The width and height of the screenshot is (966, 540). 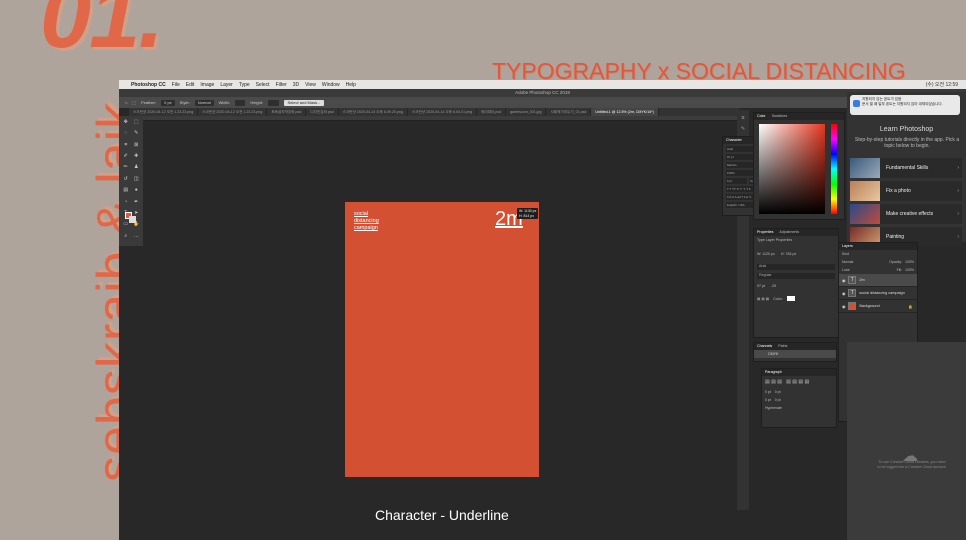 What do you see at coordinates (126, 181) in the screenshot?
I see `history-brush-icon: ↺` at bounding box center [126, 181].